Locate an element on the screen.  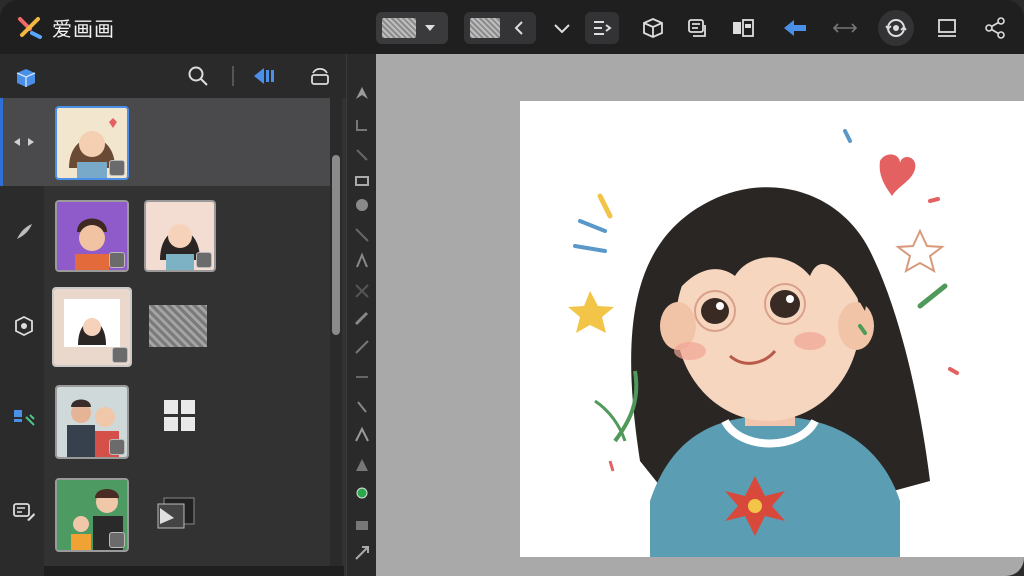
rail-shuffle-button is located at coordinates (24, 142).